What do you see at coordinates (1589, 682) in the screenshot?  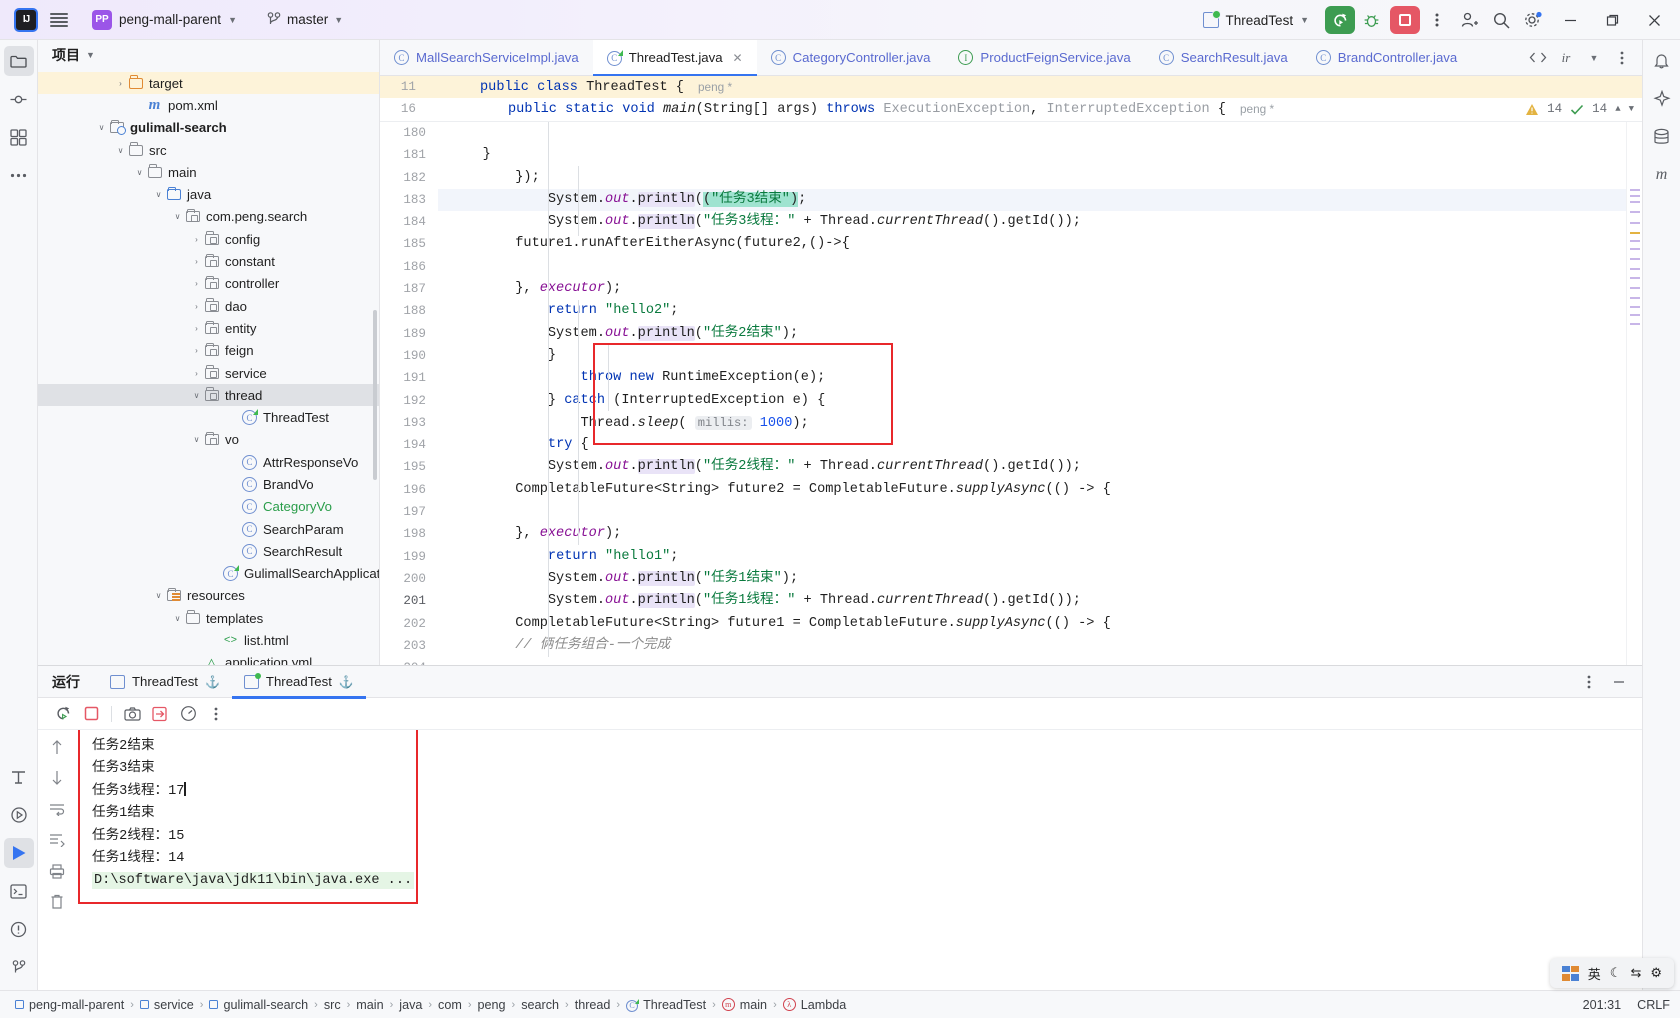 I see `run-panel-options-button` at bounding box center [1589, 682].